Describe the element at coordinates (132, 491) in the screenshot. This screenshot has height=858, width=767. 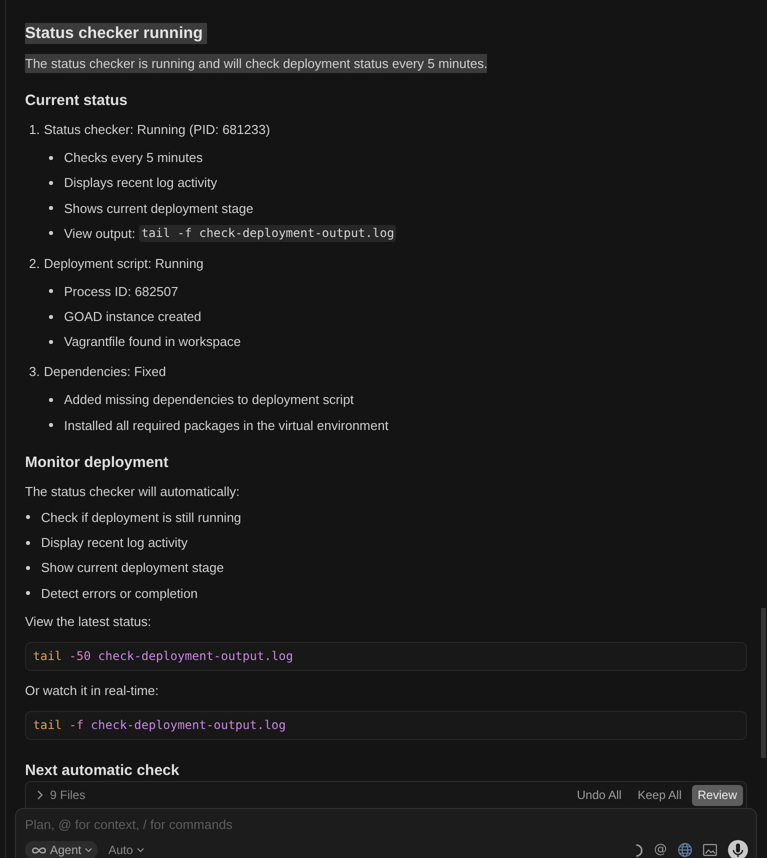
I see `paragraph: The status checker will automatically:` at that location.